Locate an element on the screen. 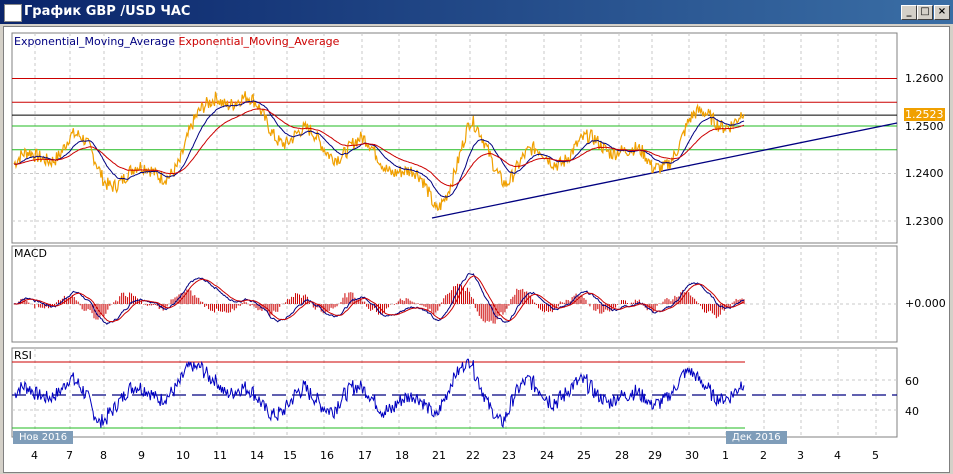 The height and width of the screenshot is (474, 953). date-tick-label: 30 is located at coordinates (692, 455).